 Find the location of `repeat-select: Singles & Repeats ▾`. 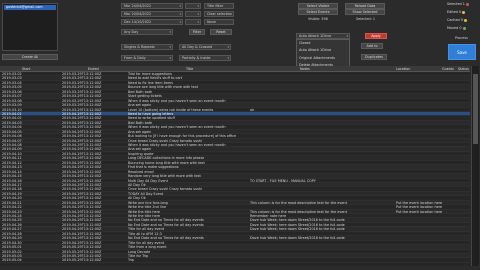

repeat-select: Singles & Repeats ▾ is located at coordinates (147, 47).